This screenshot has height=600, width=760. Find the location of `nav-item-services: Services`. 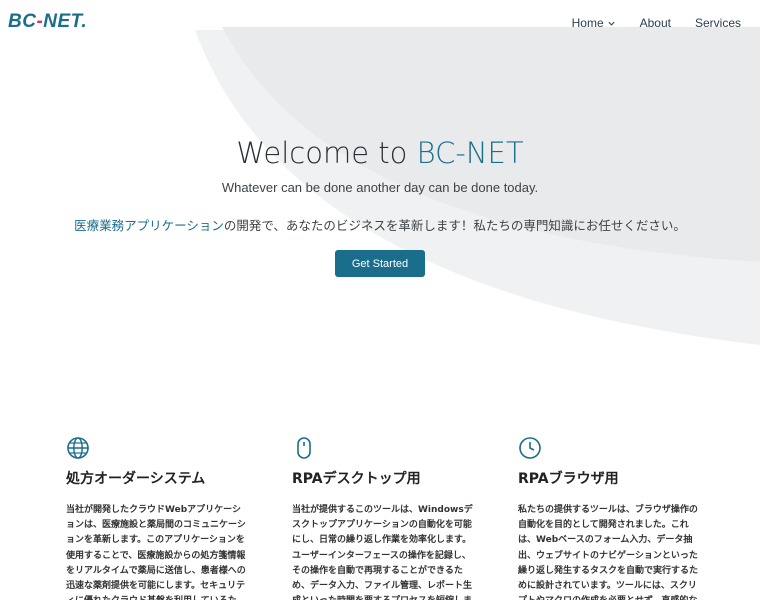

nav-item-services: Services is located at coordinates (718, 23).